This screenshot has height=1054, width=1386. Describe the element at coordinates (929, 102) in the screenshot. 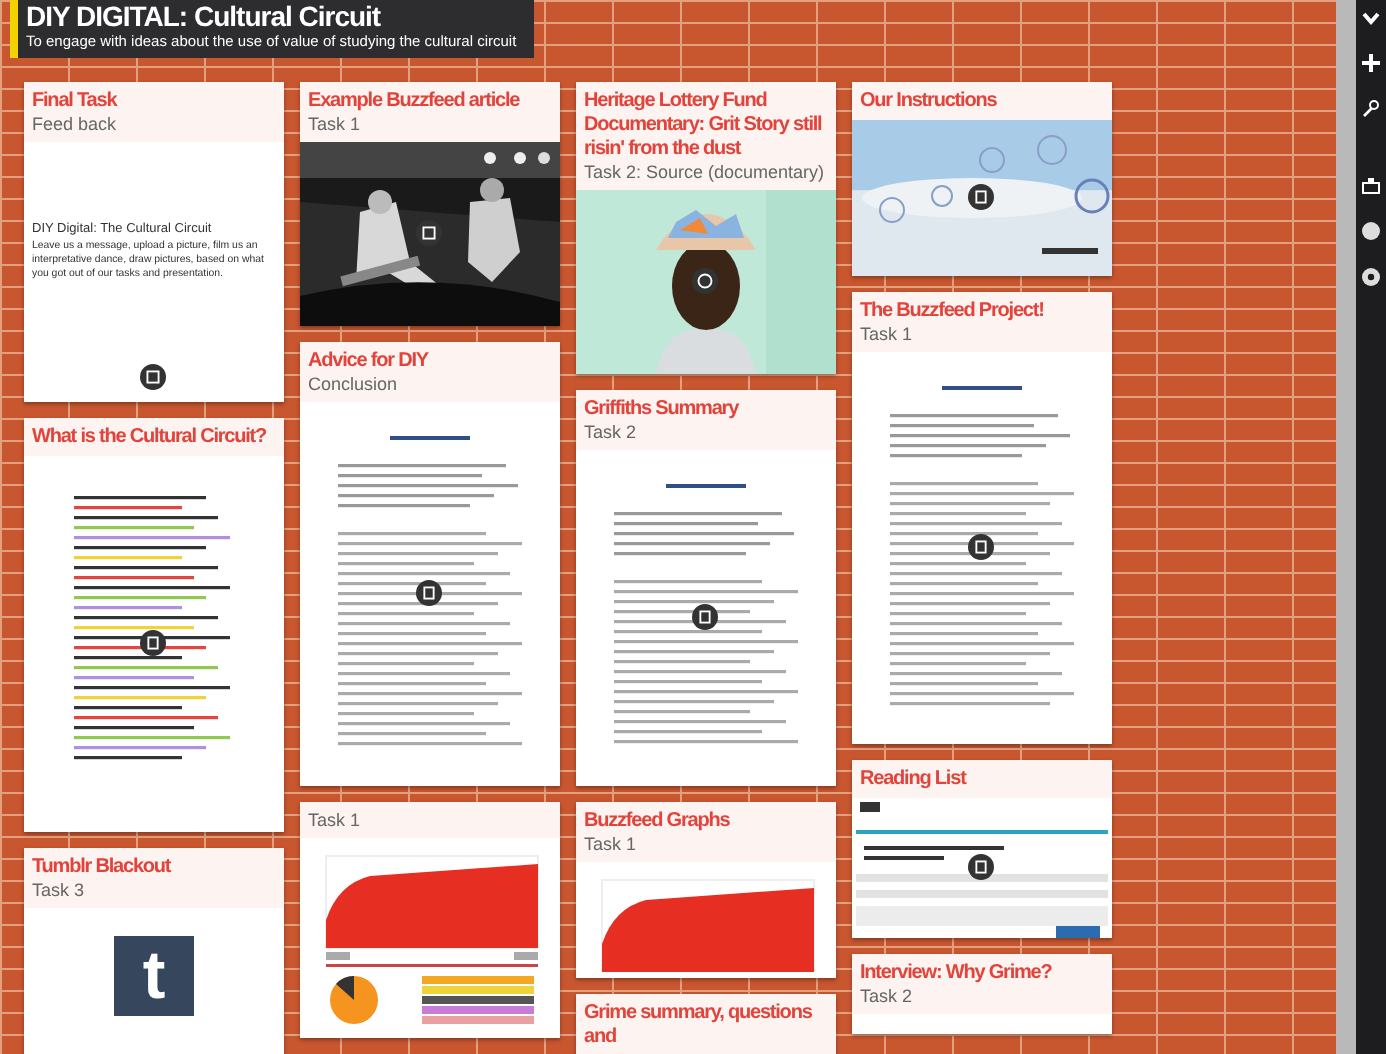

I see `card-title: Our Instructions` at that location.